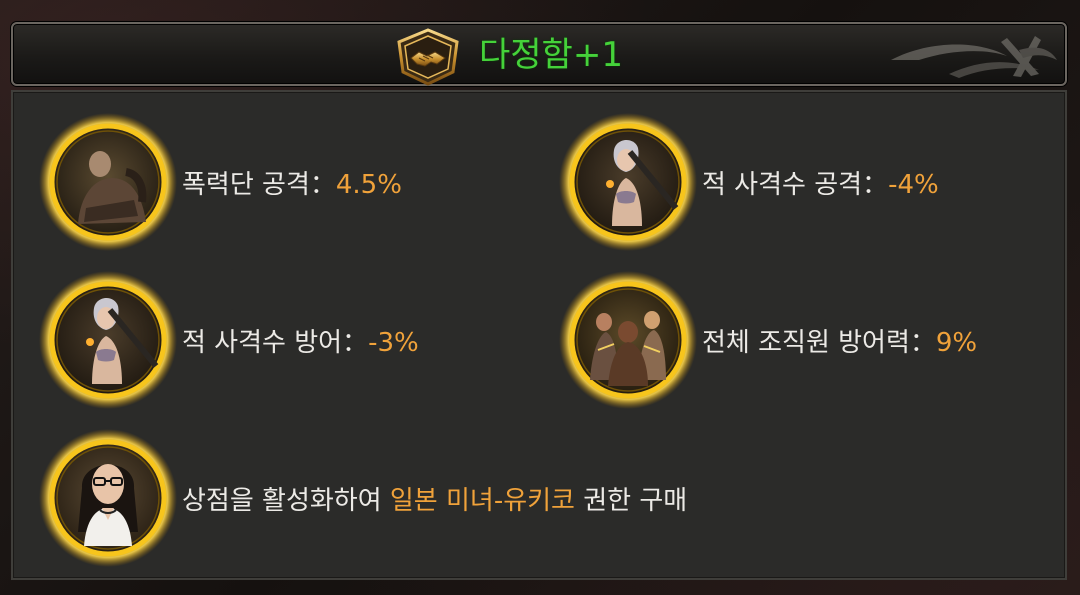 The width and height of the screenshot is (1080, 595). I want to click on buff-text: 적 사격수 방어：-3%, so click(300, 340).